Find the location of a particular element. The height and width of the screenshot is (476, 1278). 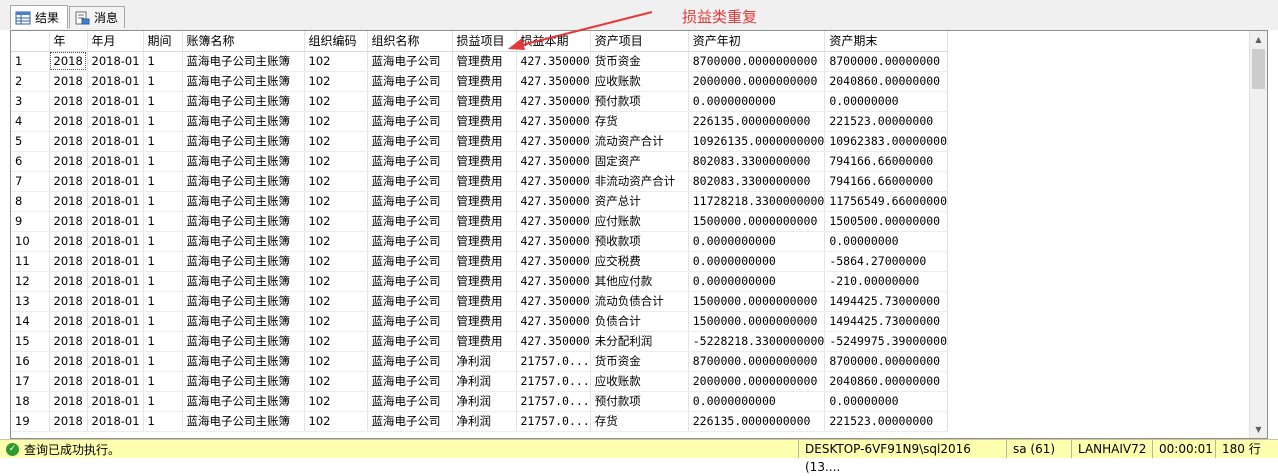

column-header: 组织编码 is located at coordinates (336, 41).